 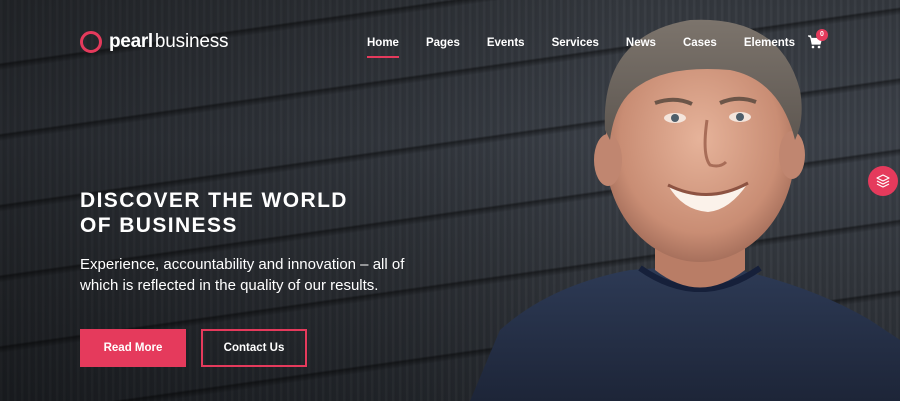 I want to click on nav-item-home: Home, so click(x=383, y=48).